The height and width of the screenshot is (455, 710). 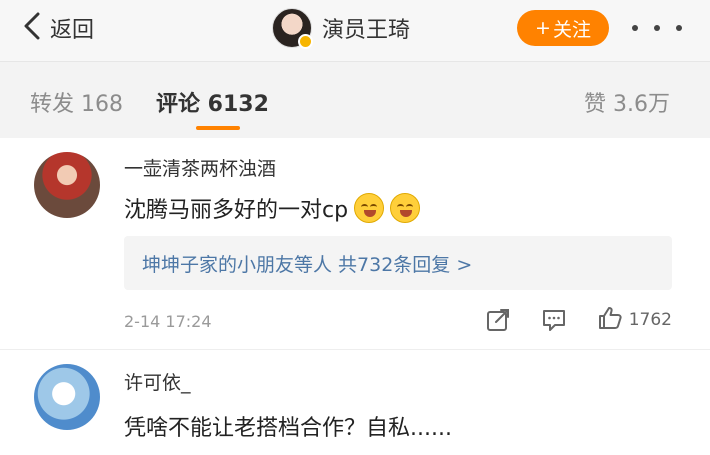 What do you see at coordinates (157, 381) in the screenshot?
I see `comment-username: 许可依_` at bounding box center [157, 381].